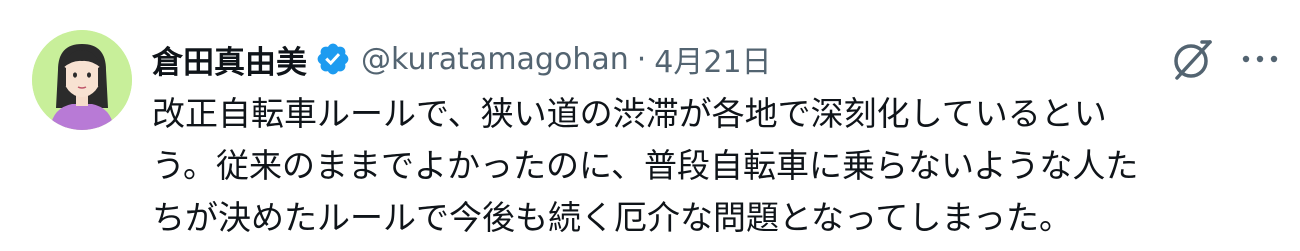  I want to click on tweet-date: 4月21日, so click(712, 59).